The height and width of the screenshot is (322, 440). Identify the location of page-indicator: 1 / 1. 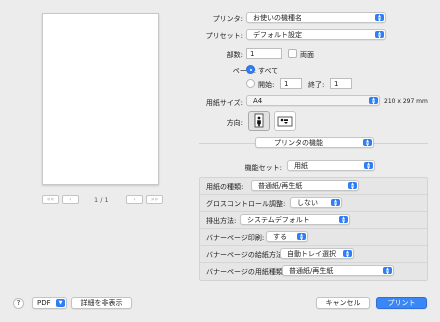
(101, 200).